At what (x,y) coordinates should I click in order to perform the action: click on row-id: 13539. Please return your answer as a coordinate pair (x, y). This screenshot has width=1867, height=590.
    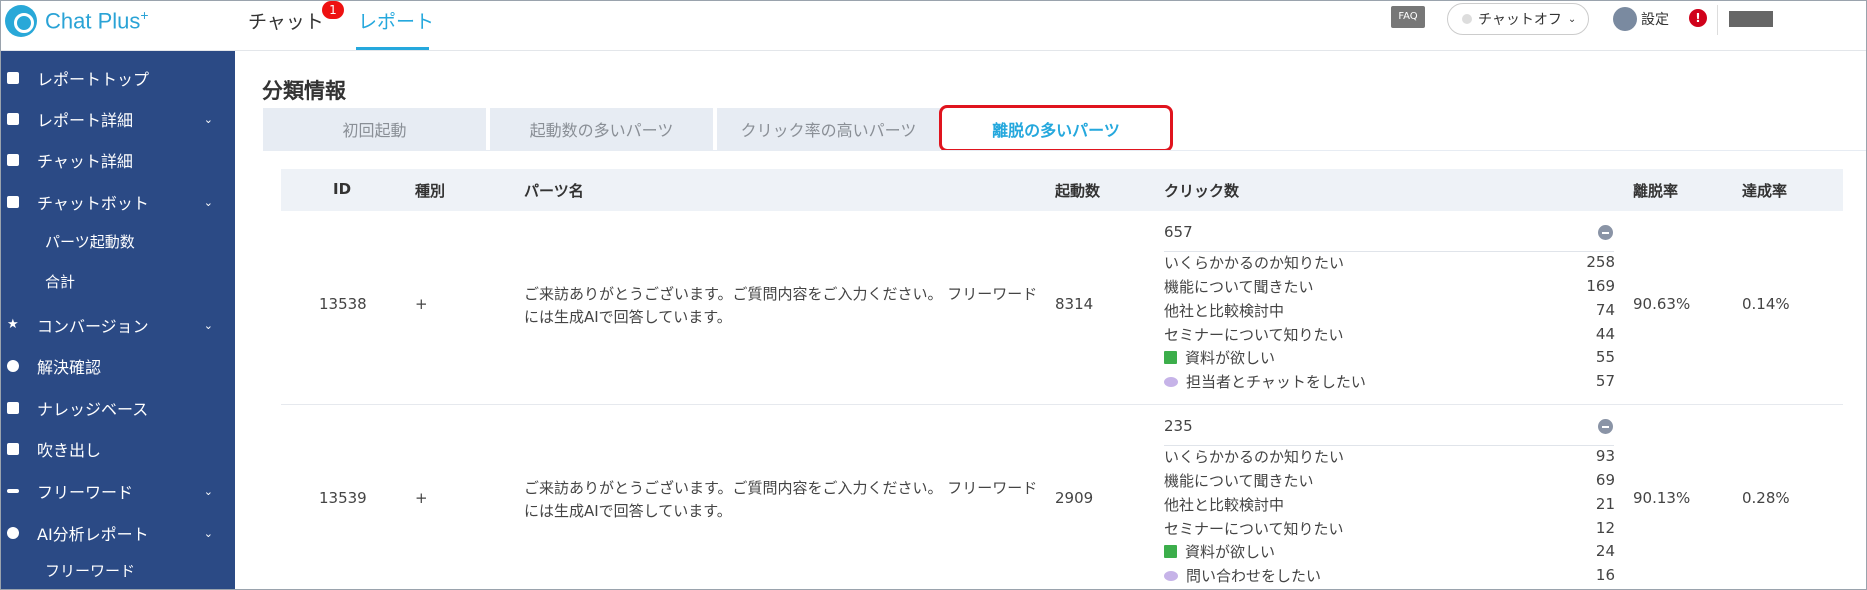
    Looking at the image, I should click on (343, 498).